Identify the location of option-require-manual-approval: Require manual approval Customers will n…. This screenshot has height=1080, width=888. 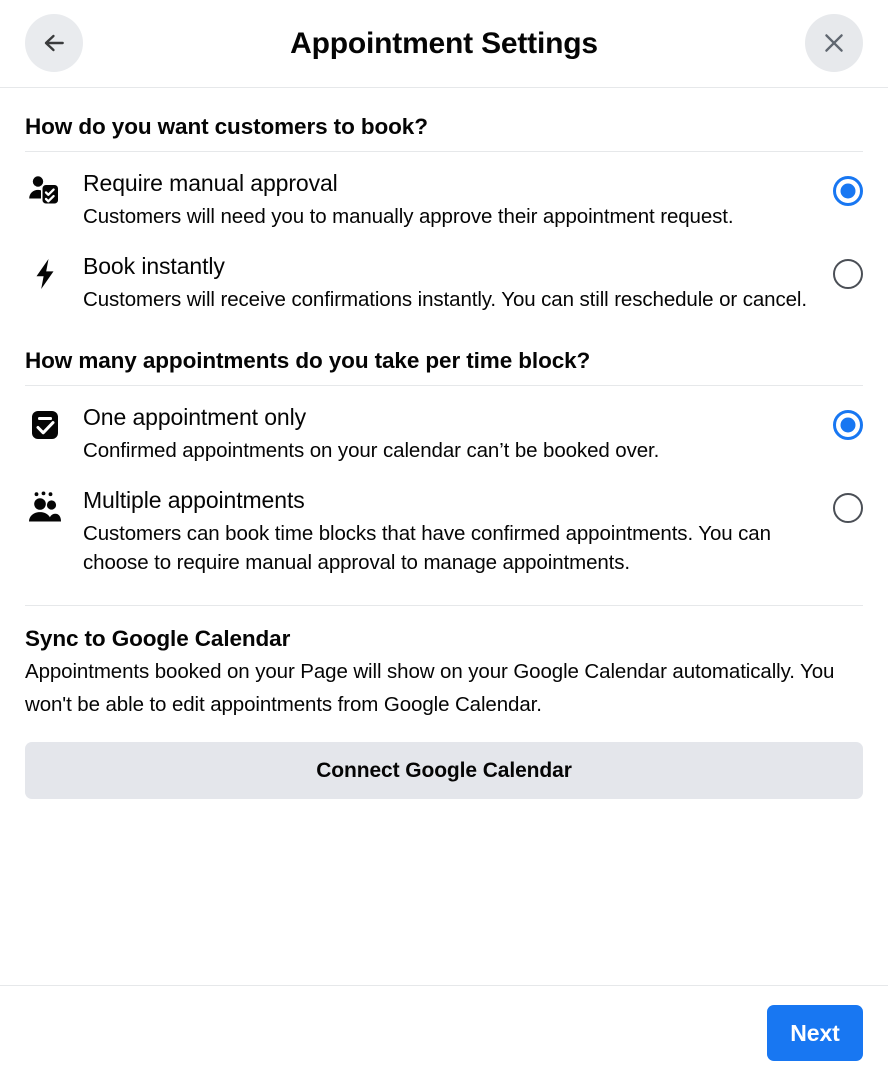
(444, 193).